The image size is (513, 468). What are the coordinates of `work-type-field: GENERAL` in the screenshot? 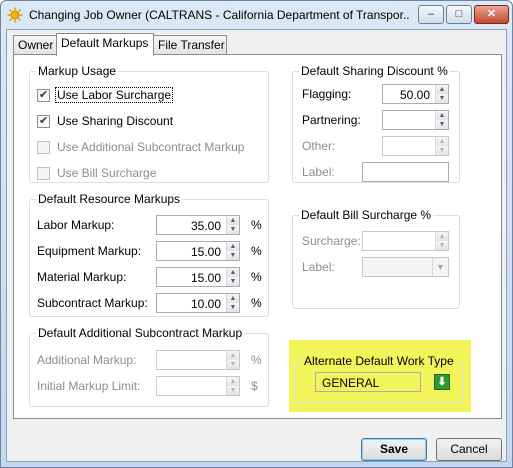 It's located at (368, 382).